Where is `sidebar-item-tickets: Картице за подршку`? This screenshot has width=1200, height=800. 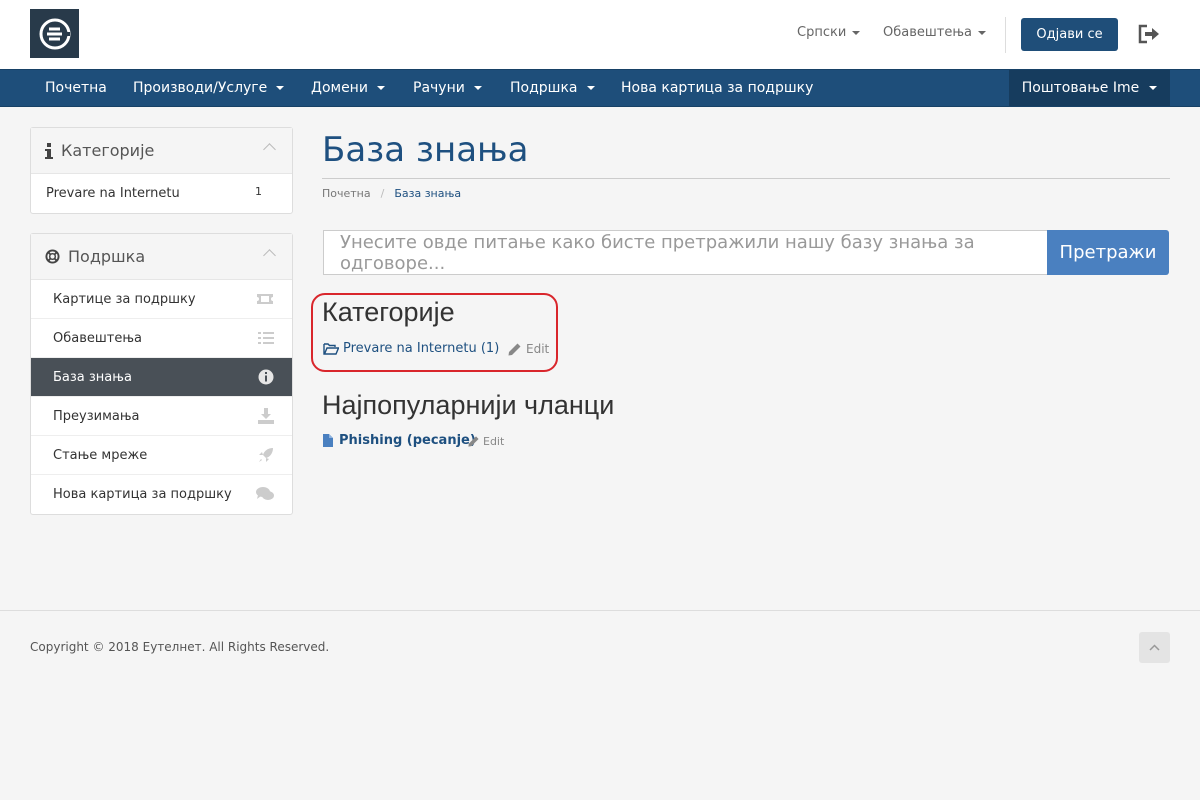
sidebar-item-tickets: Картице за подршку is located at coordinates (161, 299).